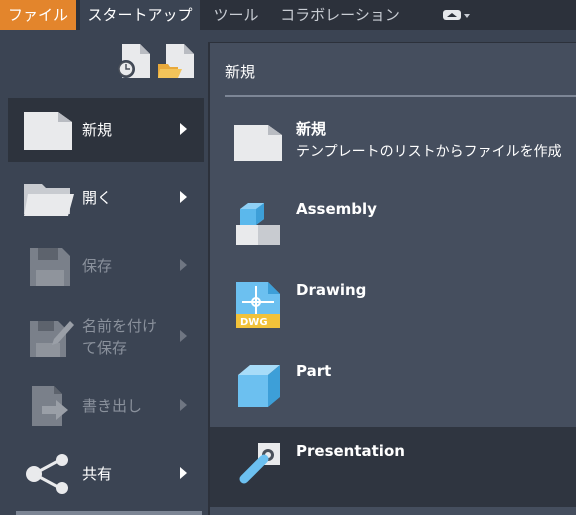 Image resolution: width=576 pixels, height=515 pixels. Describe the element at coordinates (52, 339) in the screenshot. I see `save-as-icon` at that location.